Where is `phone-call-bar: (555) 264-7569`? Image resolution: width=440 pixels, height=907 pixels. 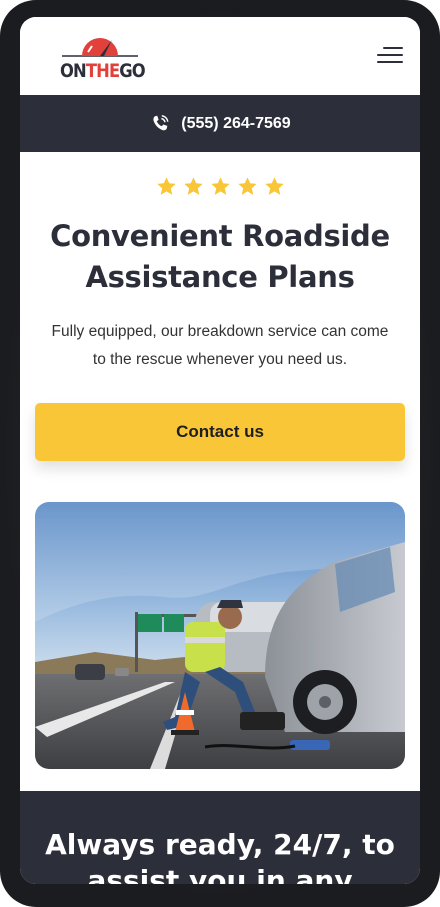
phone-call-bar: (555) 264-7569 is located at coordinates (220, 123).